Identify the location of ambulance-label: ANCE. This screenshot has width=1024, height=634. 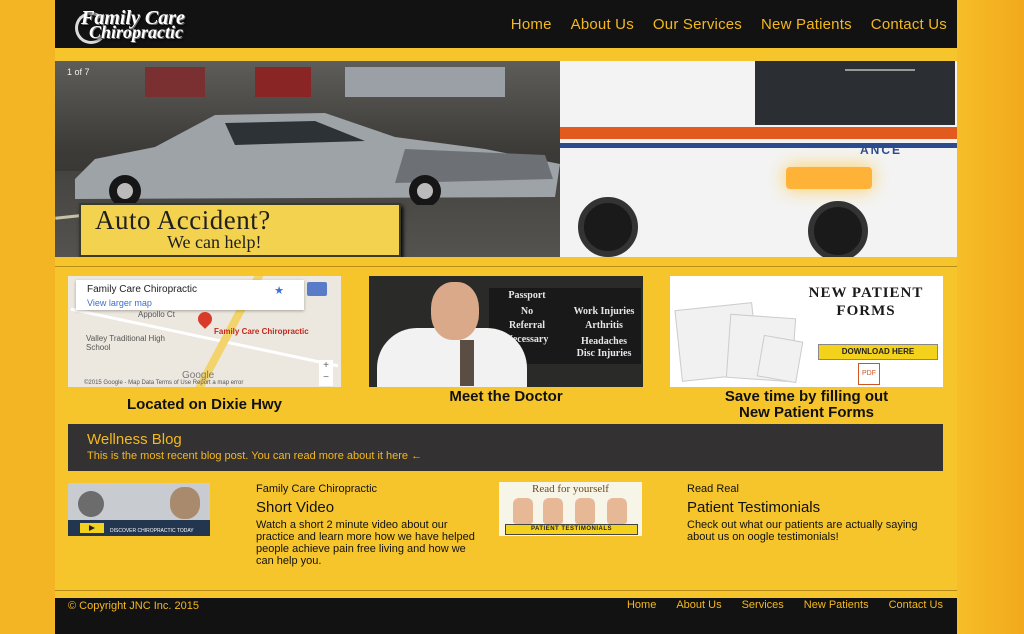
(881, 150).